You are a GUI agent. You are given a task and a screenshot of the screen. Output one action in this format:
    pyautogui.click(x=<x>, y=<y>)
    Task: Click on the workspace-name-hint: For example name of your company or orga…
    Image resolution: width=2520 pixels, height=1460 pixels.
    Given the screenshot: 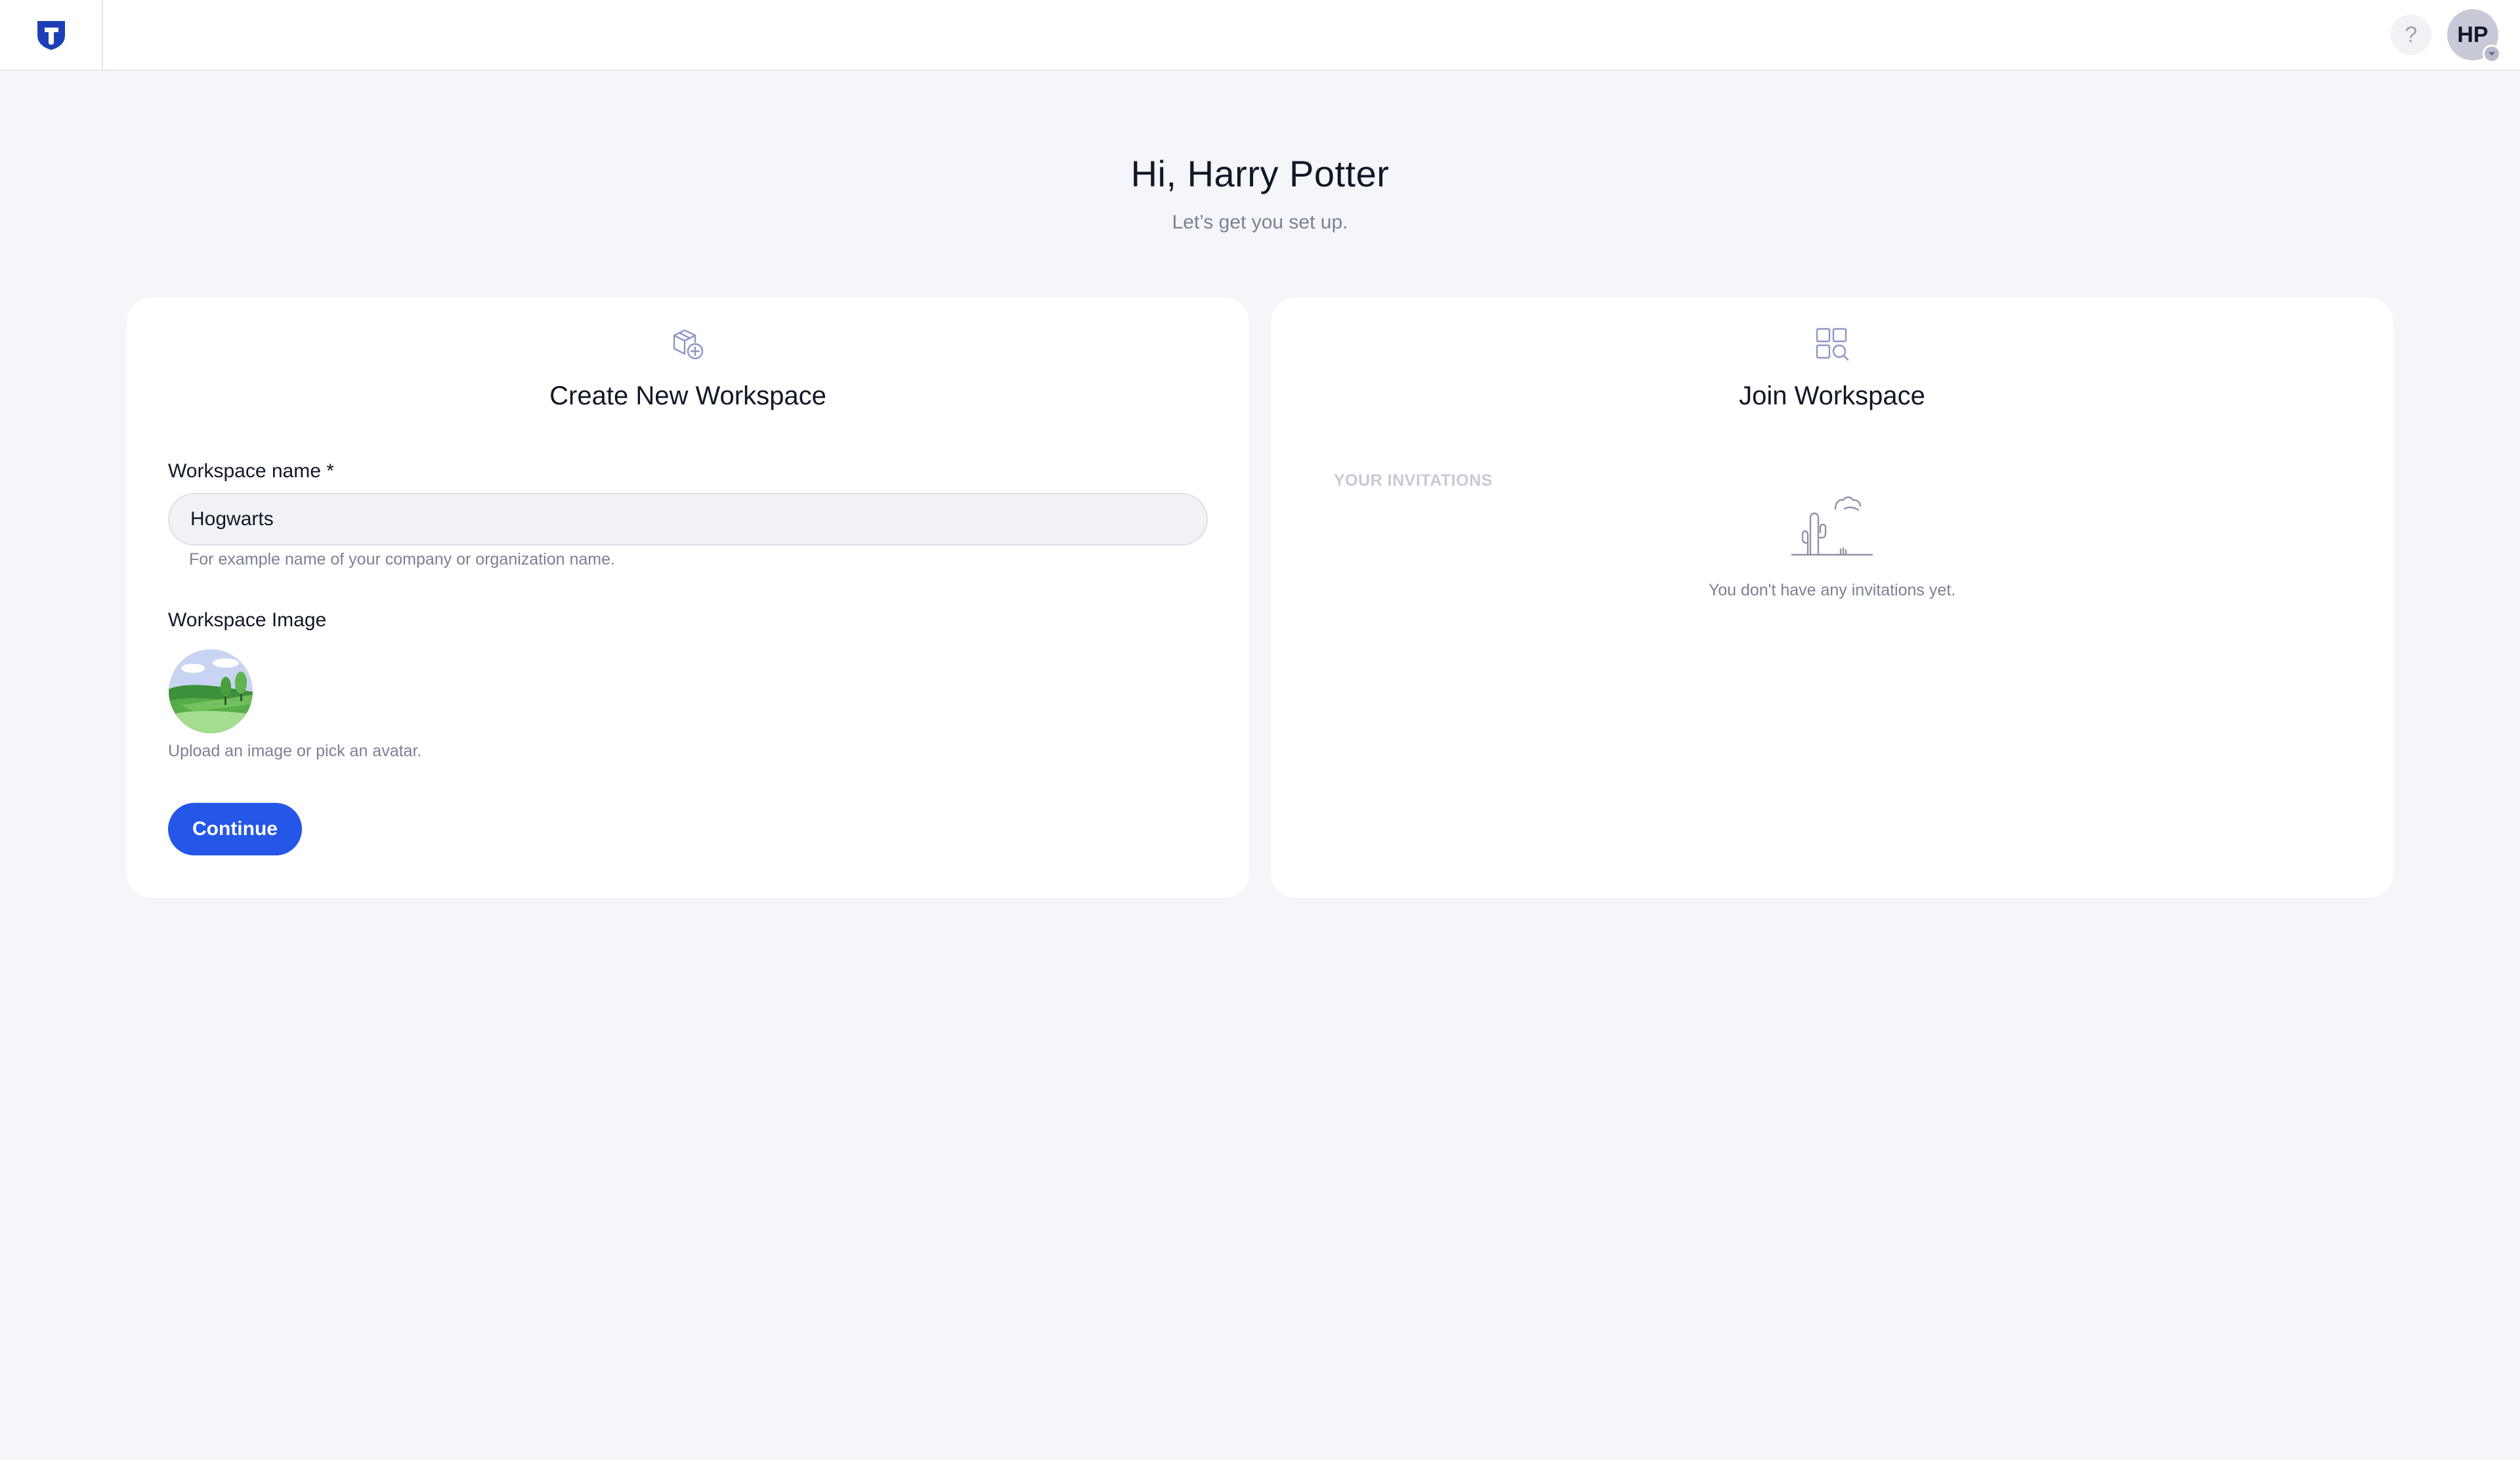 What is the action you would take?
    pyautogui.click(x=402, y=559)
    